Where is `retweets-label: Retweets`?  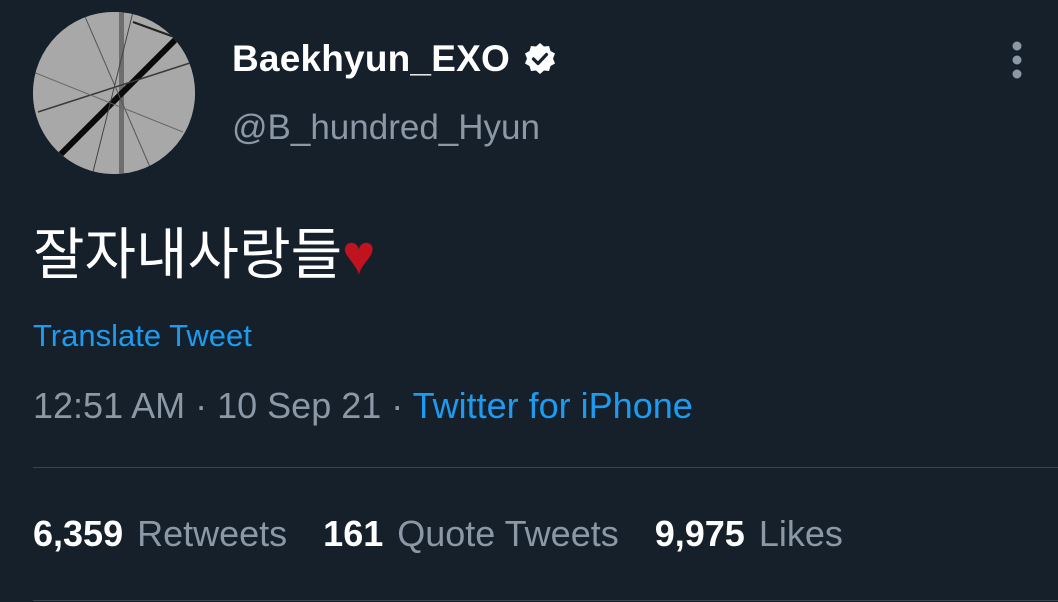 retweets-label: Retweets is located at coordinates (212, 533).